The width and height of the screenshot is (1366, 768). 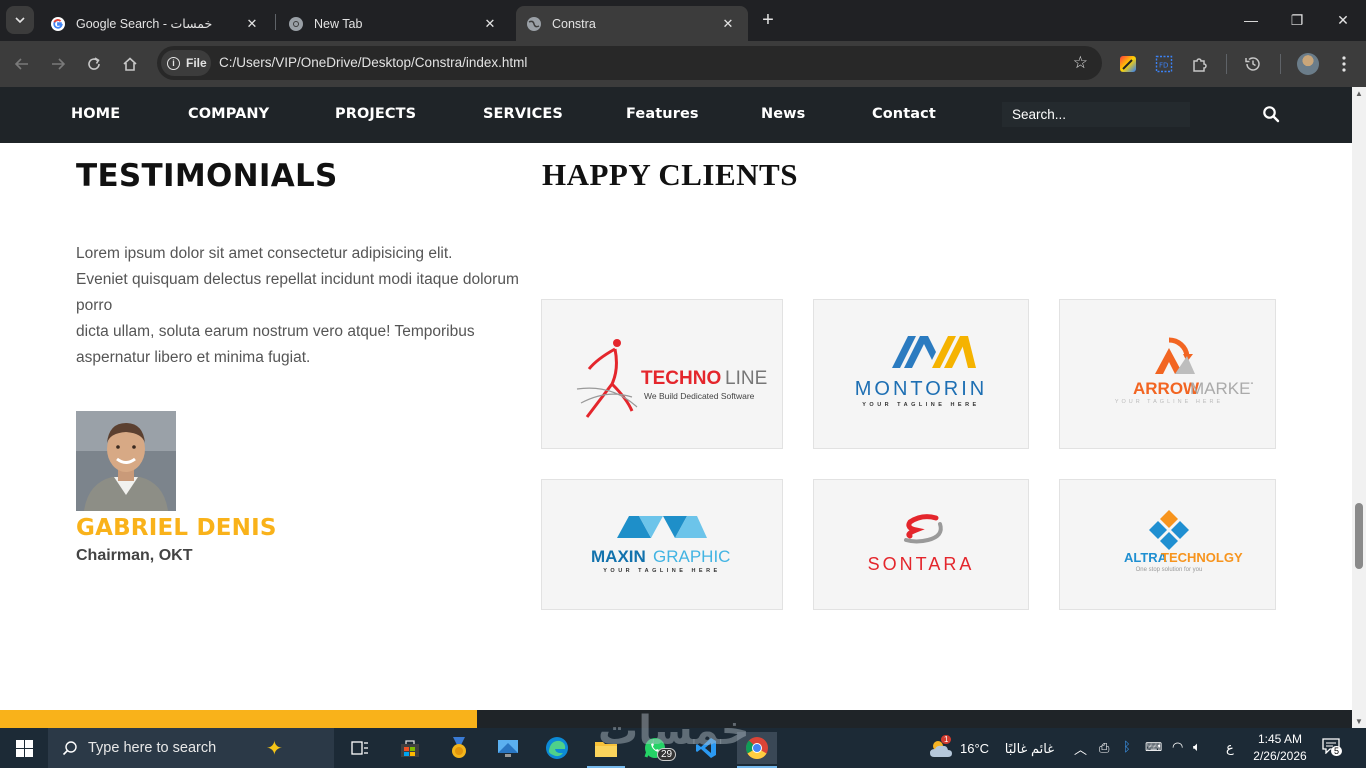 I want to click on home-button, so click(x=130, y=64).